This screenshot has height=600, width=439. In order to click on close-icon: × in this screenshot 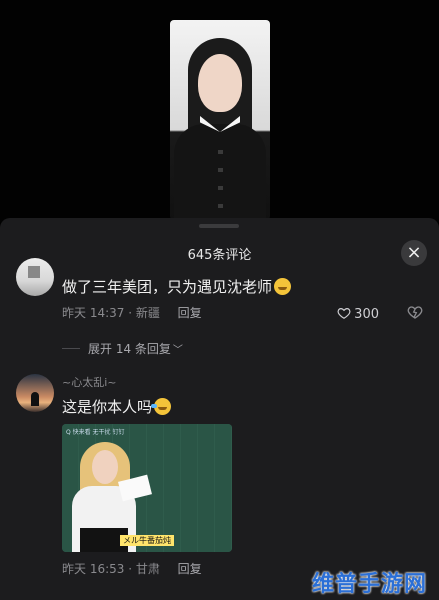, I will do `click(414, 252)`.